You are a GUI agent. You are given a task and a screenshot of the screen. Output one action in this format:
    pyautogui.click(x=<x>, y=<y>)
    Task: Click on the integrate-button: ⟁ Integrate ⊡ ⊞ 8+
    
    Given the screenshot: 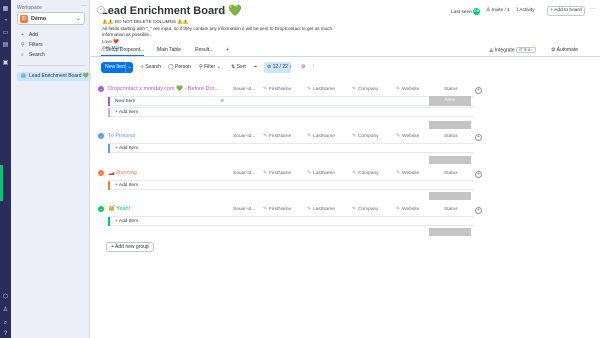 What is the action you would take?
    pyautogui.click(x=512, y=50)
    